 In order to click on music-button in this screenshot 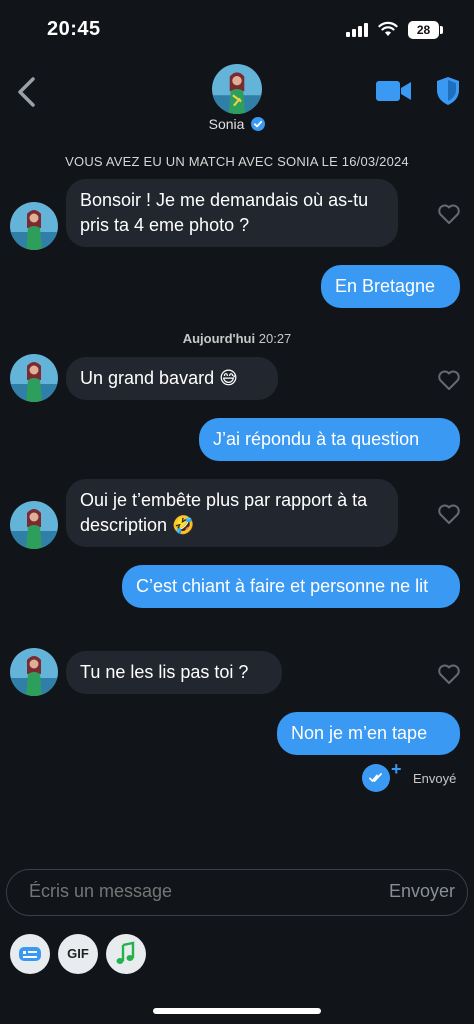, I will do `click(126, 954)`.